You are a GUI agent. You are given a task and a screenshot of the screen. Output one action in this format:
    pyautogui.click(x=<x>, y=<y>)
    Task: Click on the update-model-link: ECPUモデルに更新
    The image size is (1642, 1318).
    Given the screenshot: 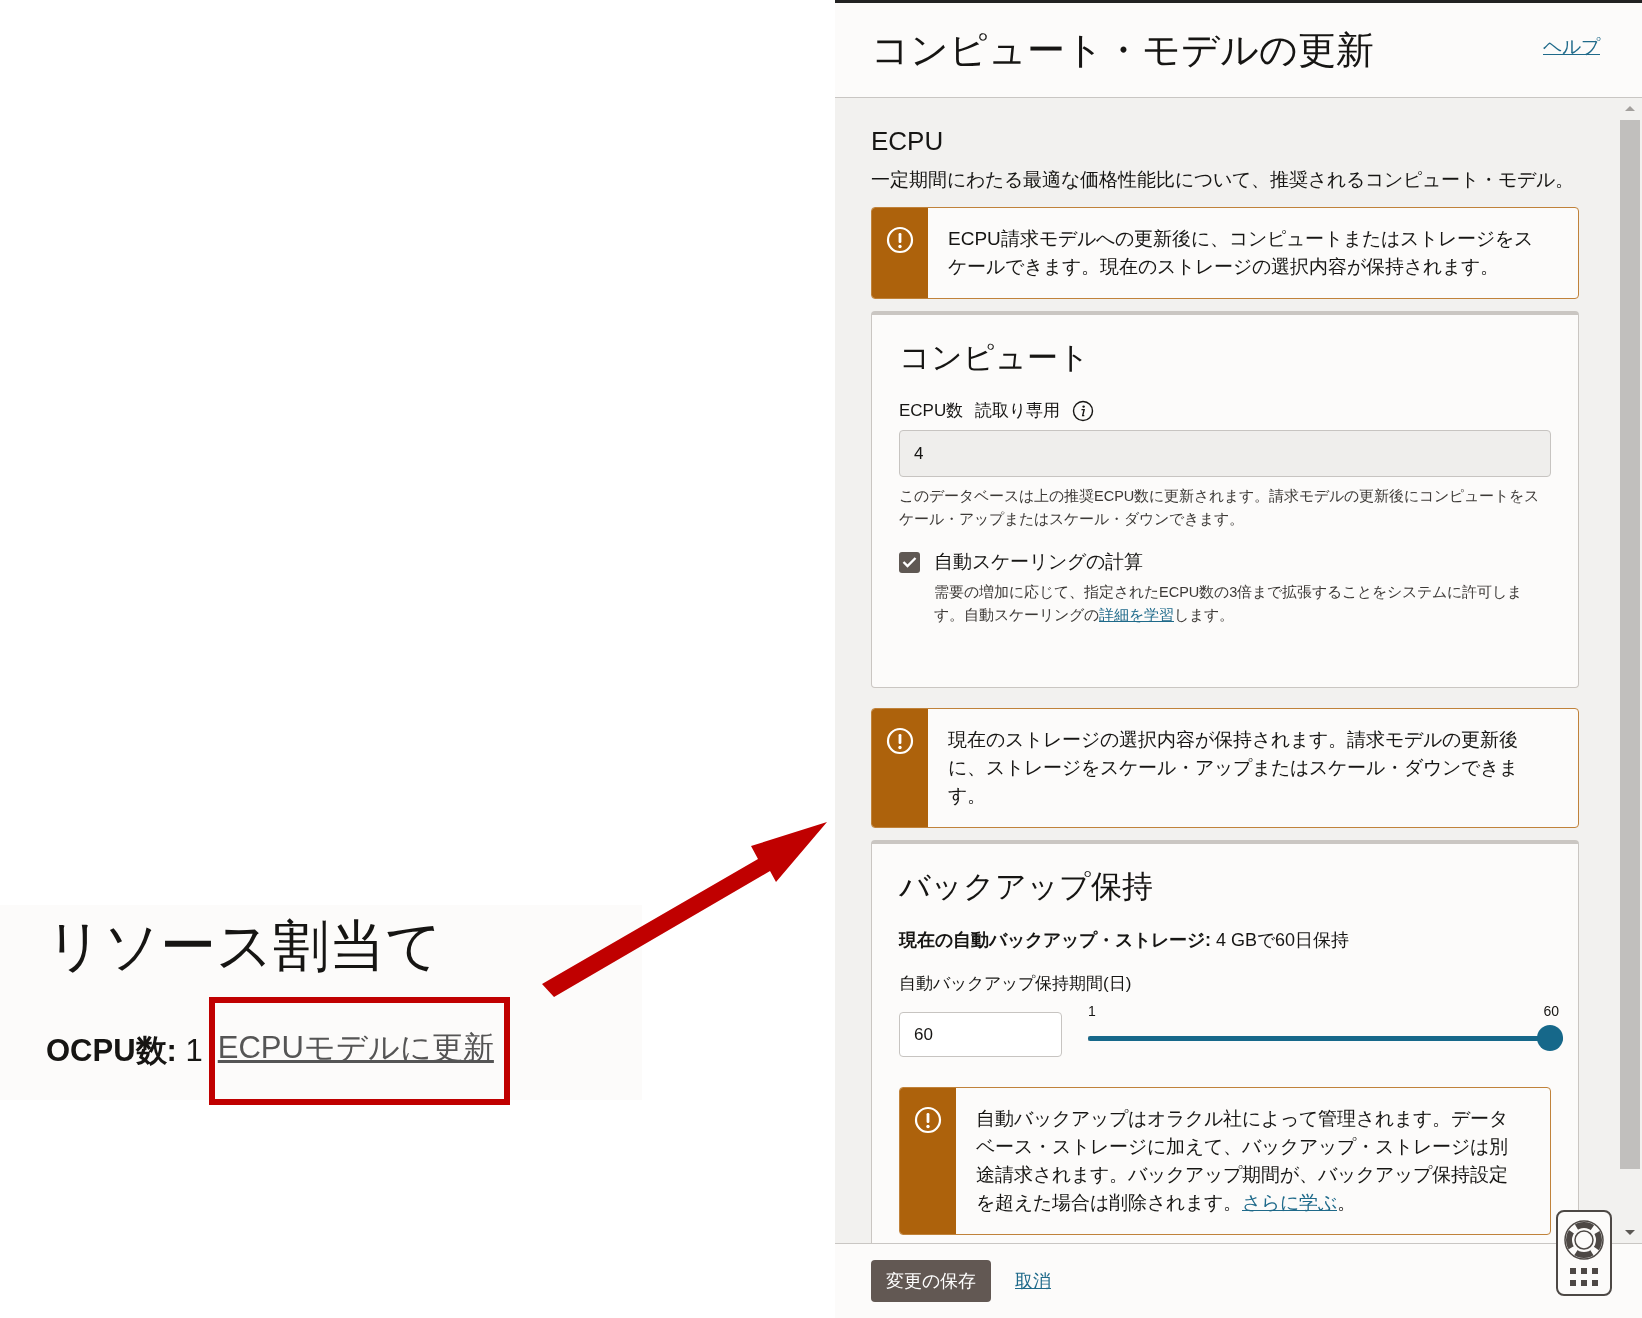 What is the action you would take?
    pyautogui.click(x=355, y=1047)
    